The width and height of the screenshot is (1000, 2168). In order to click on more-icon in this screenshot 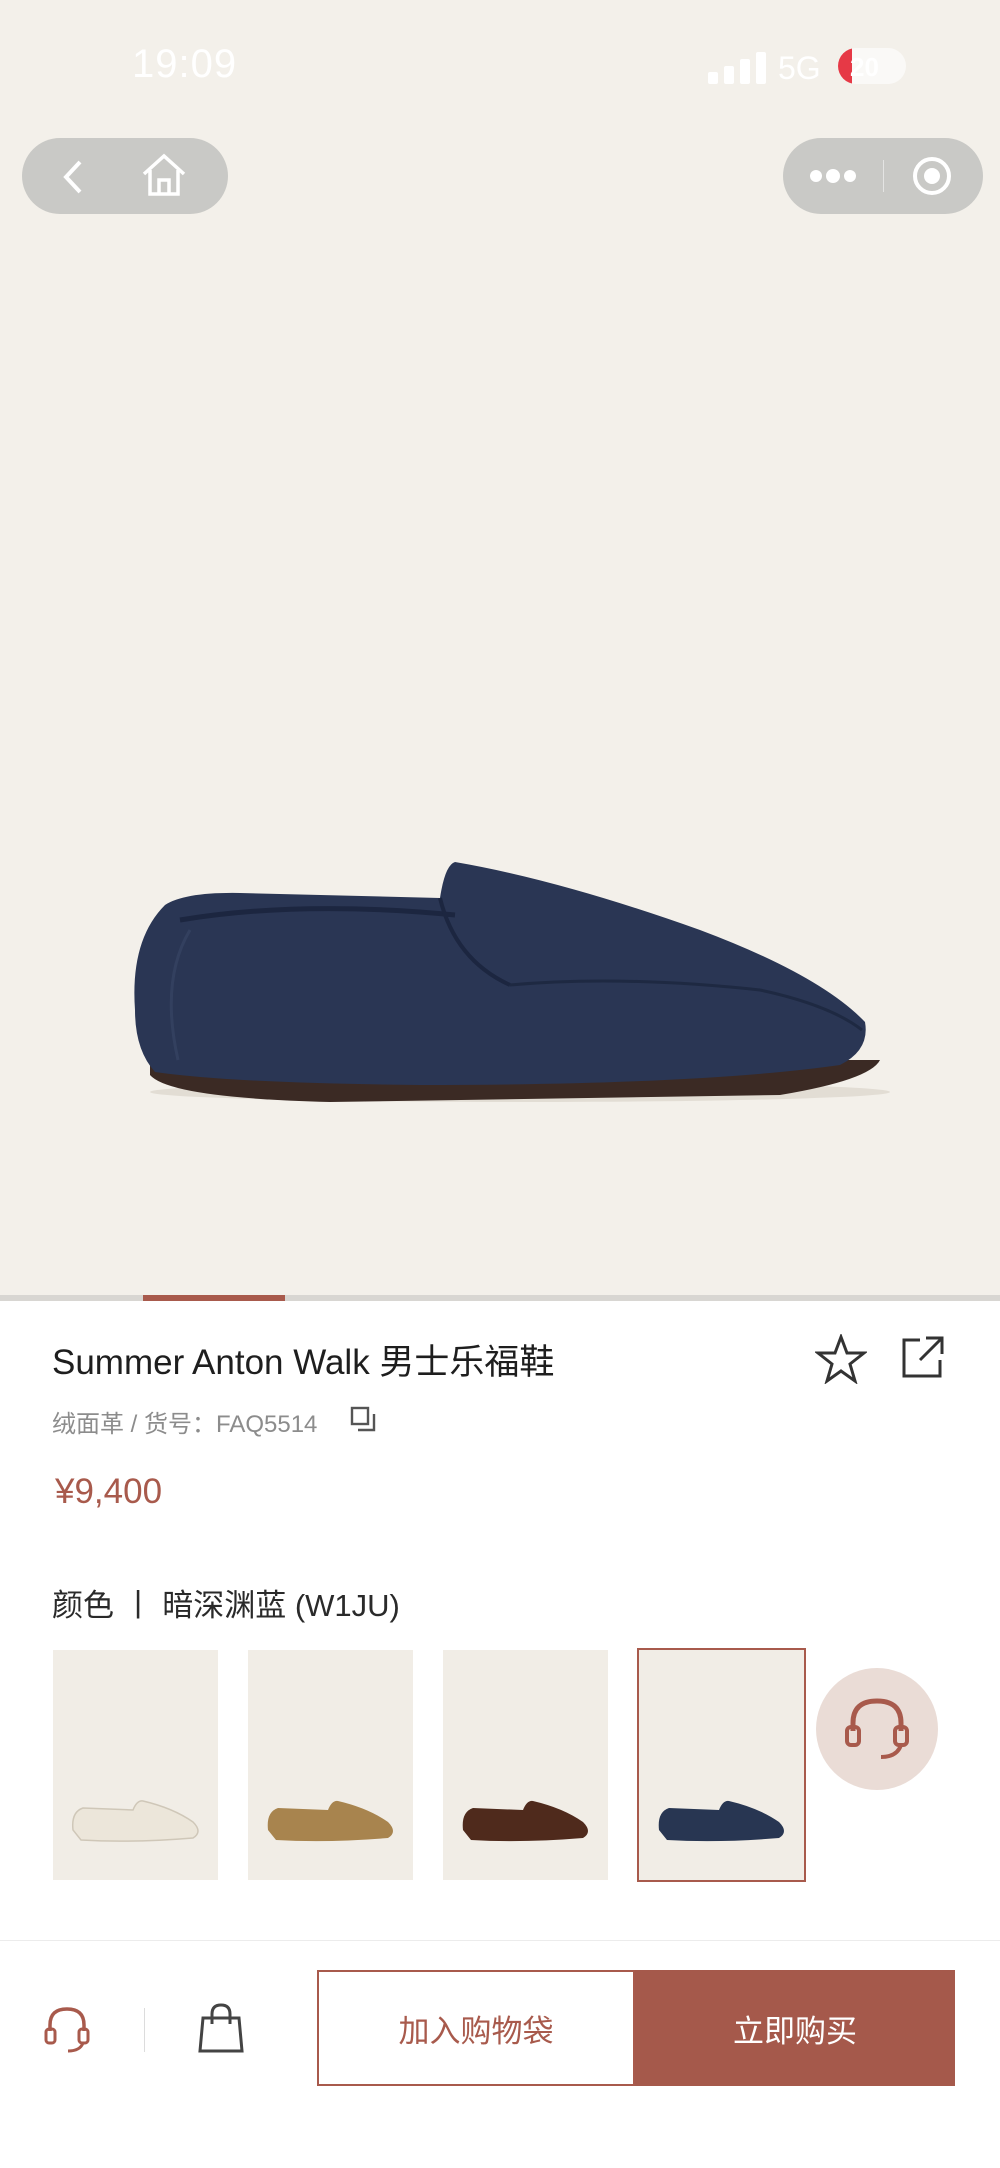, I will do `click(833, 176)`.